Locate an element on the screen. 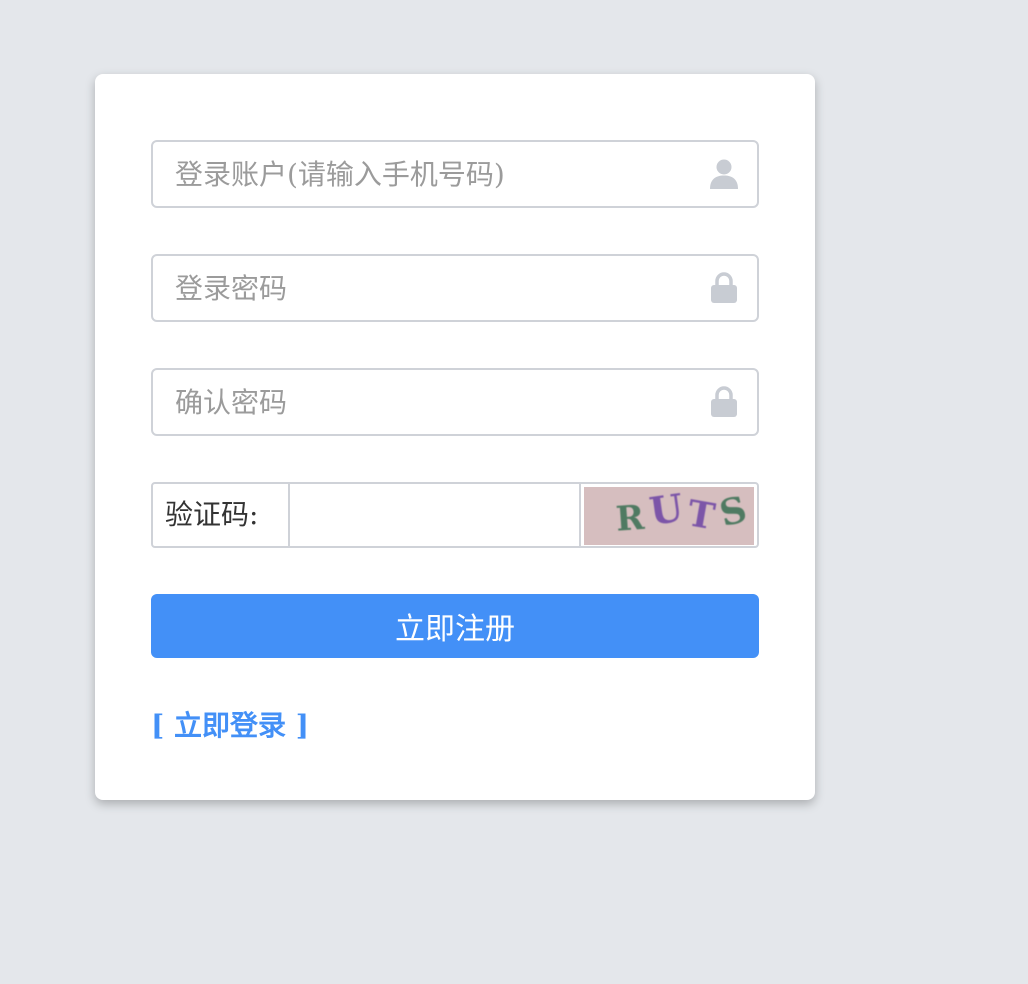 Image resolution: width=1028 pixels, height=984 pixels. captcha-label: 验证码: is located at coordinates (221, 515).